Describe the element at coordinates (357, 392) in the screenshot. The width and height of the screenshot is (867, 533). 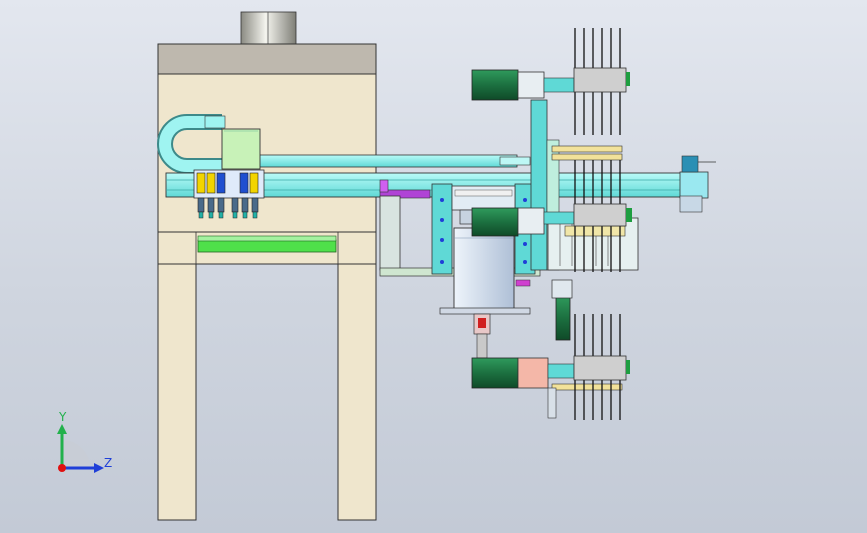
I see `frame-leg-right` at that location.